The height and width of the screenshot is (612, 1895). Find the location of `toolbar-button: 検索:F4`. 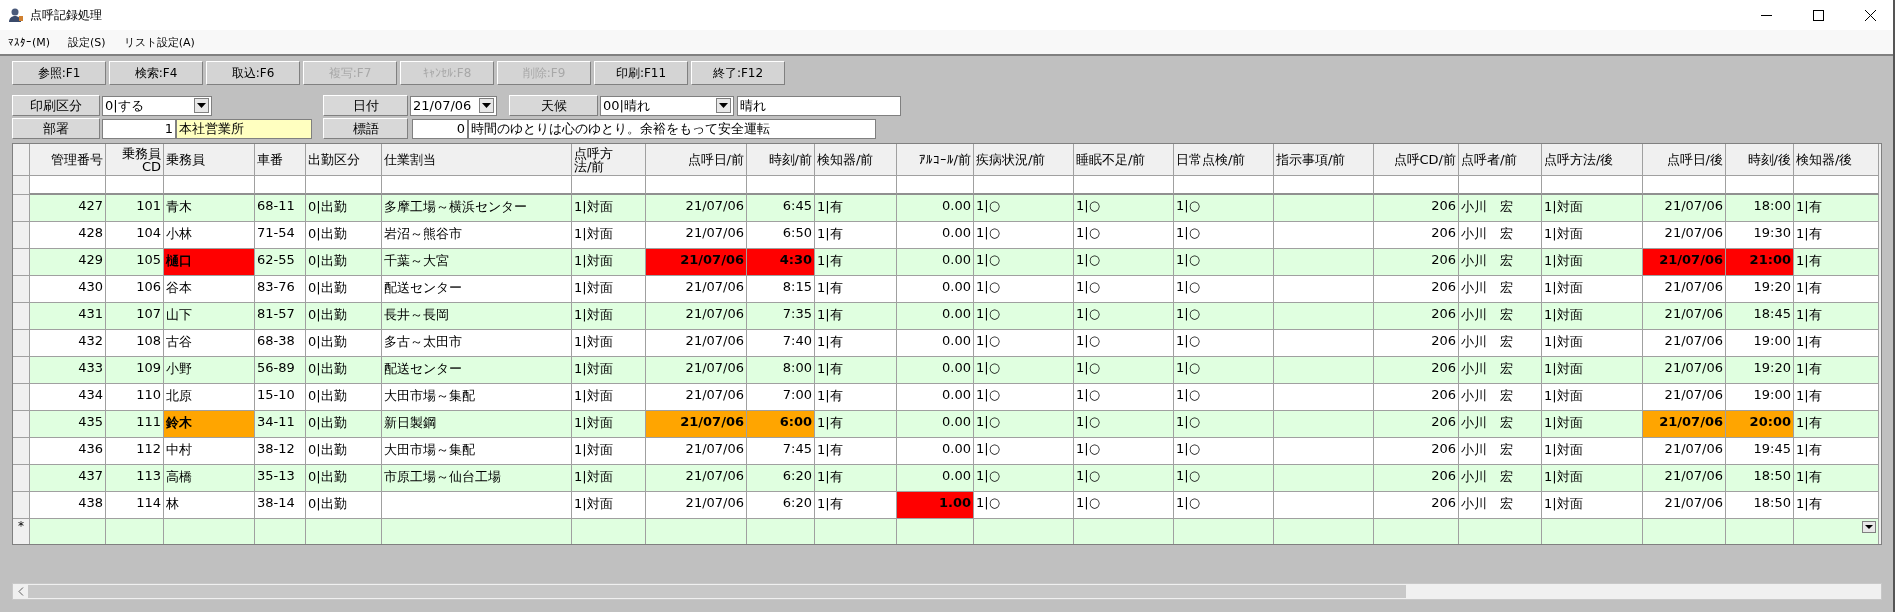

toolbar-button: 検索:F4 is located at coordinates (156, 73).